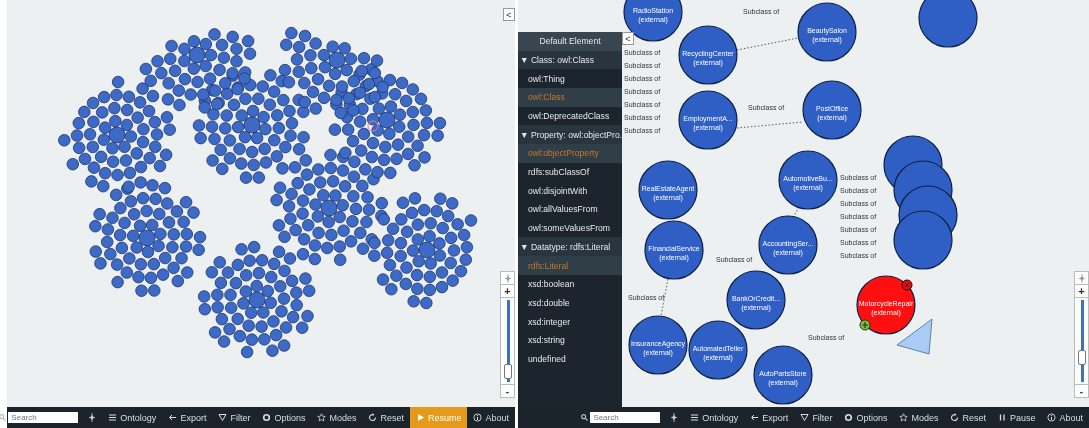 The image size is (1089, 428). Describe the element at coordinates (570, 172) in the screenshot. I see `sidebar-item: rdfs:subClassOf` at that location.